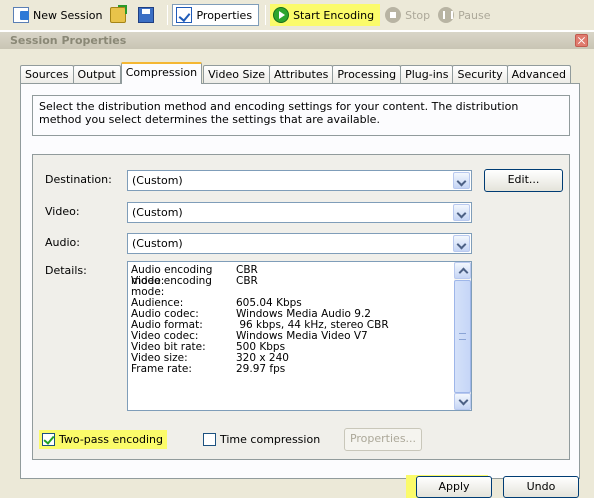  What do you see at coordinates (418, 15) in the screenshot?
I see `stop-label: Stop` at bounding box center [418, 15].